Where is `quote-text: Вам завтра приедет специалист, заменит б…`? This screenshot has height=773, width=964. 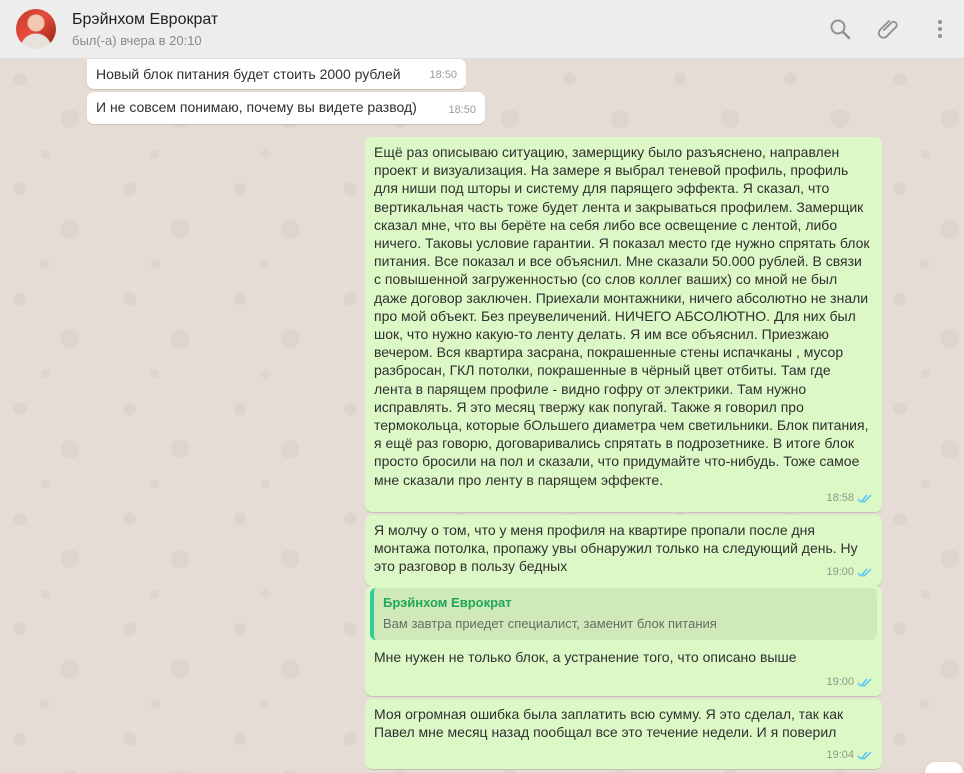
quote-text: Вам завтра приедет специалист, заменит б… is located at coordinates (550, 623).